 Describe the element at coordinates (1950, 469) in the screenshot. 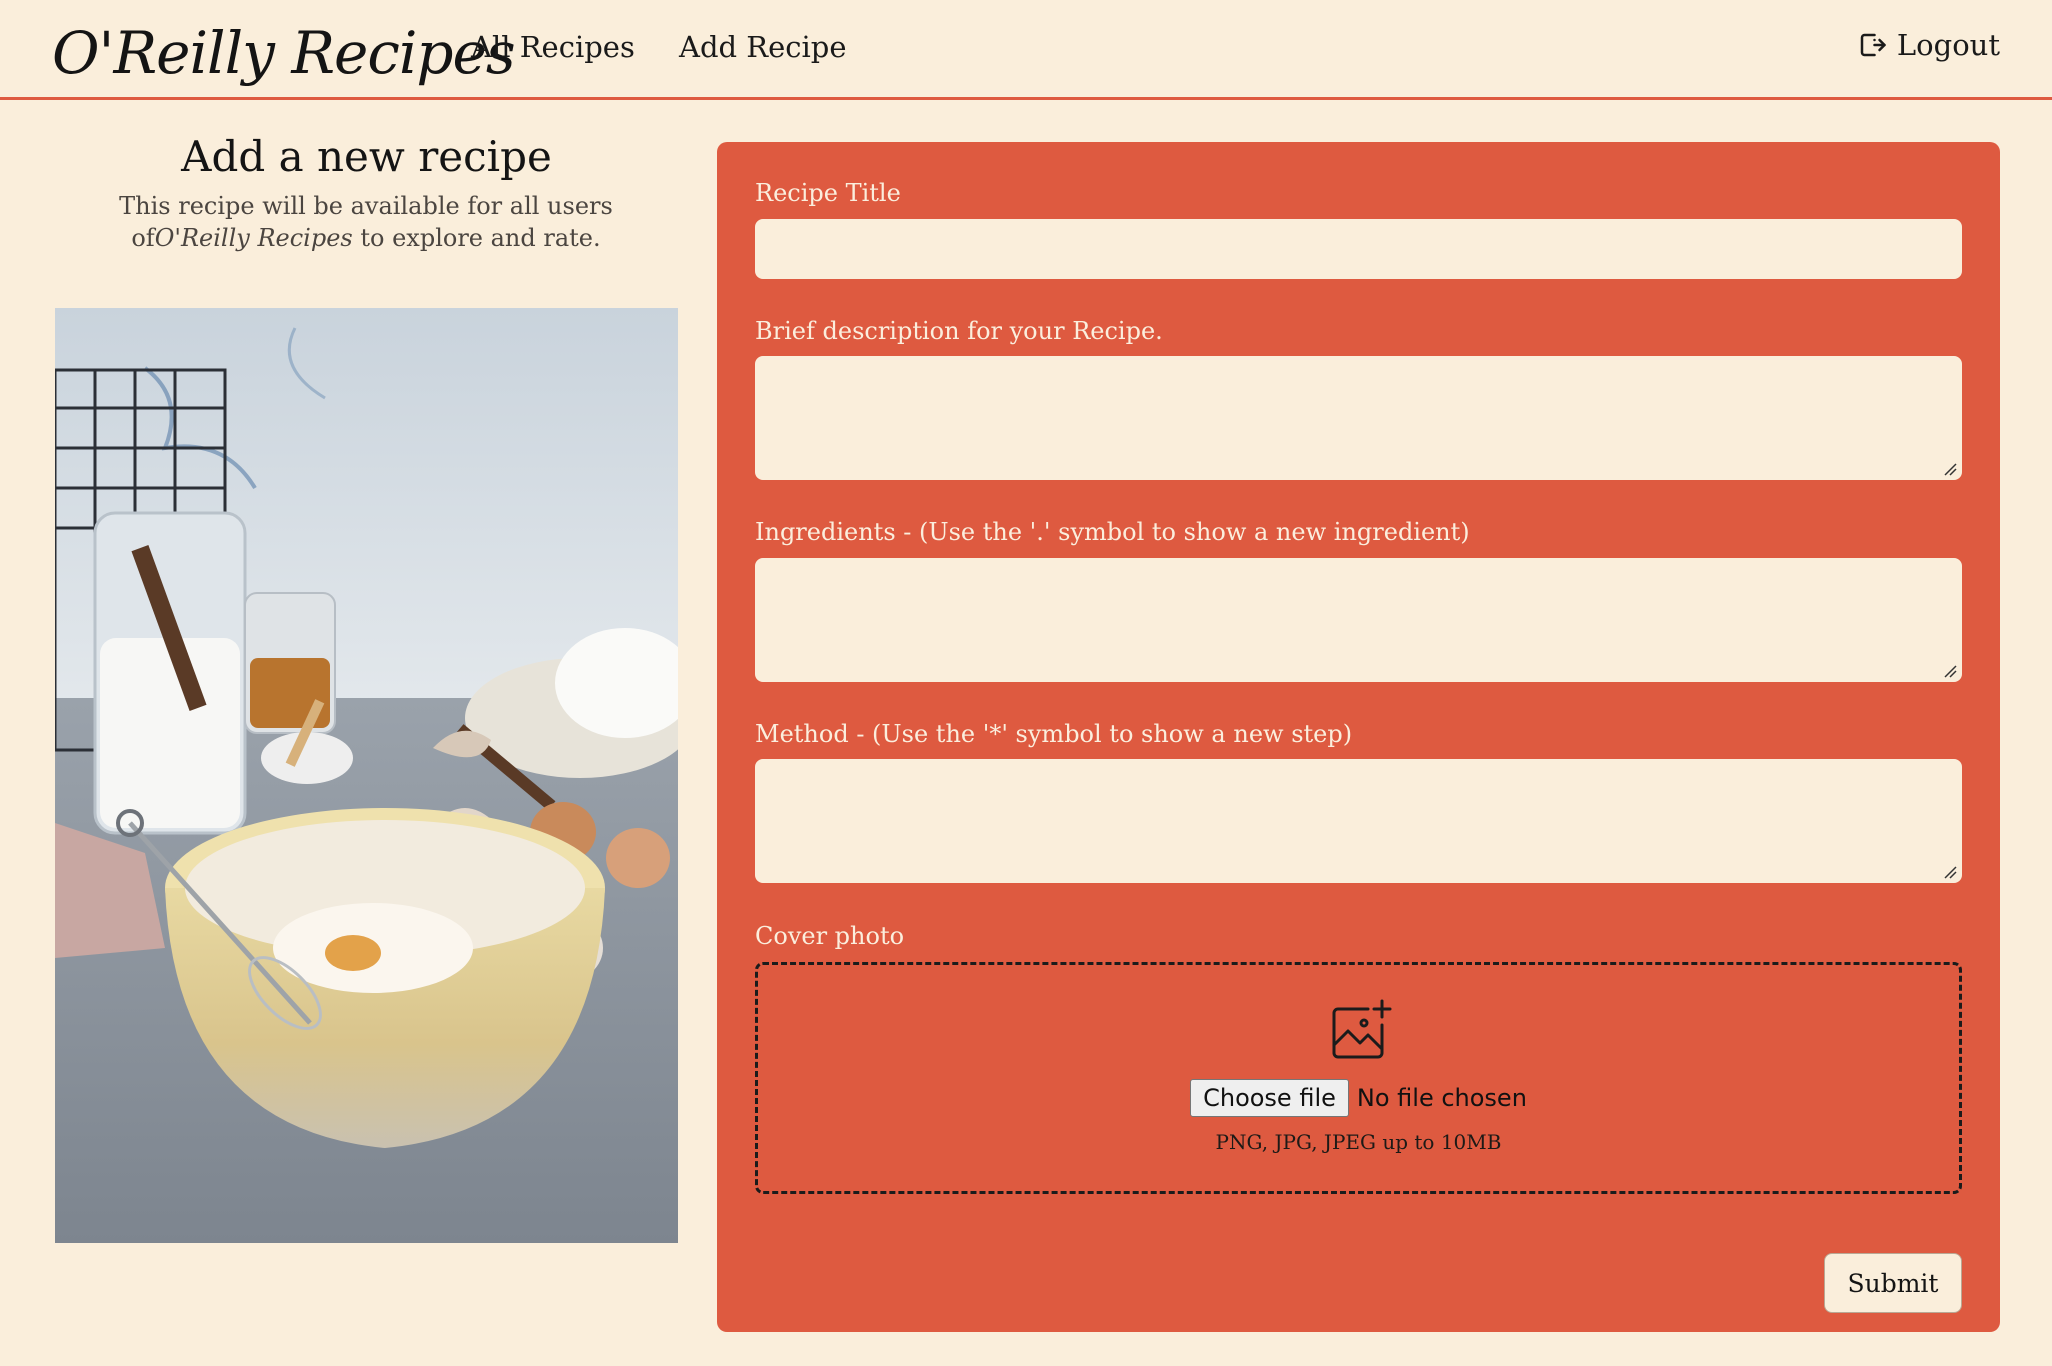

I see `description-resize-handle` at that location.